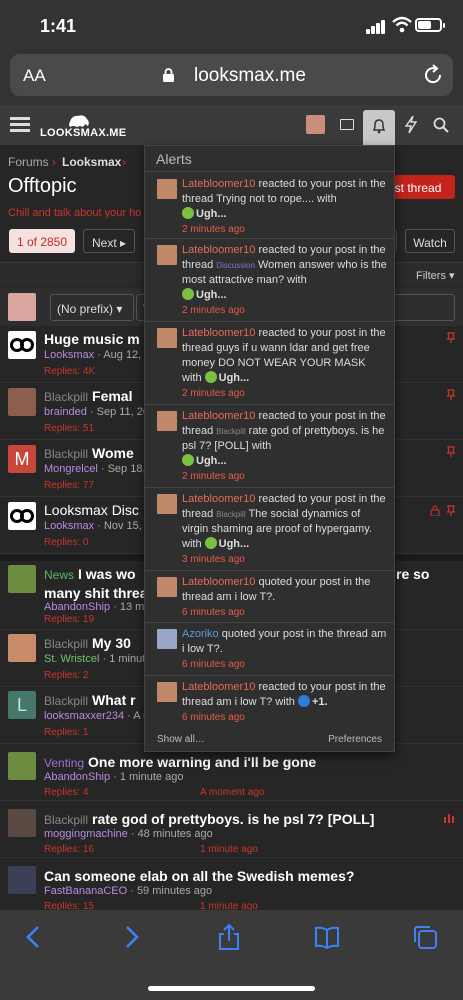 Image resolution: width=463 pixels, height=1000 pixels. What do you see at coordinates (435, 510) in the screenshot?
I see `lock-icon` at bounding box center [435, 510].